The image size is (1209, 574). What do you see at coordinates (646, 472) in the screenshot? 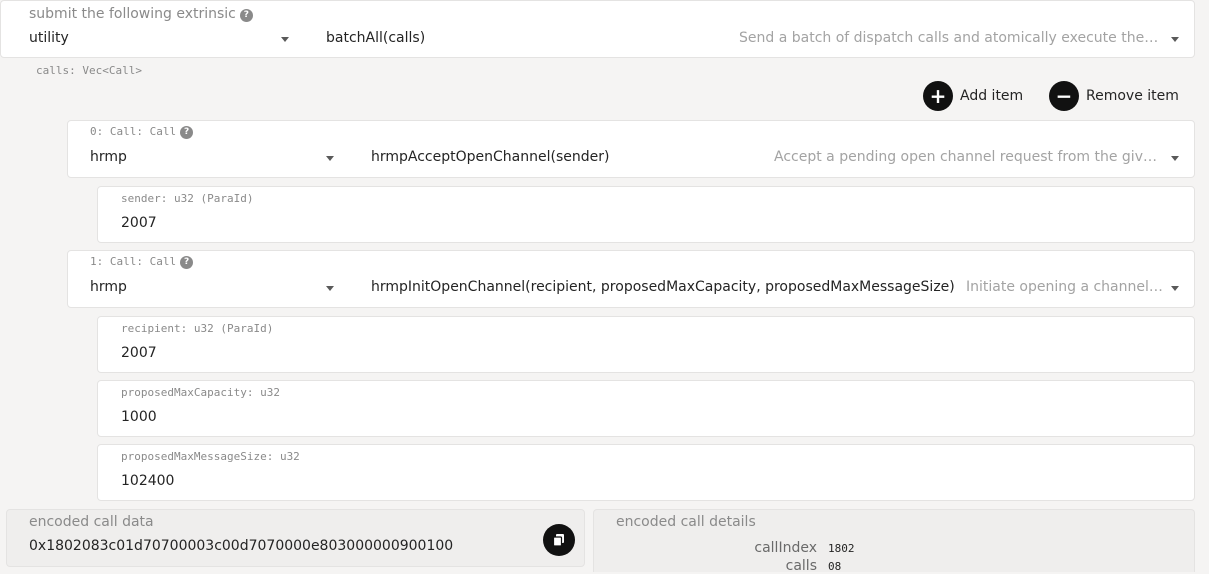
I see `call-1-param-message-size: proposedMaxMessageSize: u32 102400` at bounding box center [646, 472].